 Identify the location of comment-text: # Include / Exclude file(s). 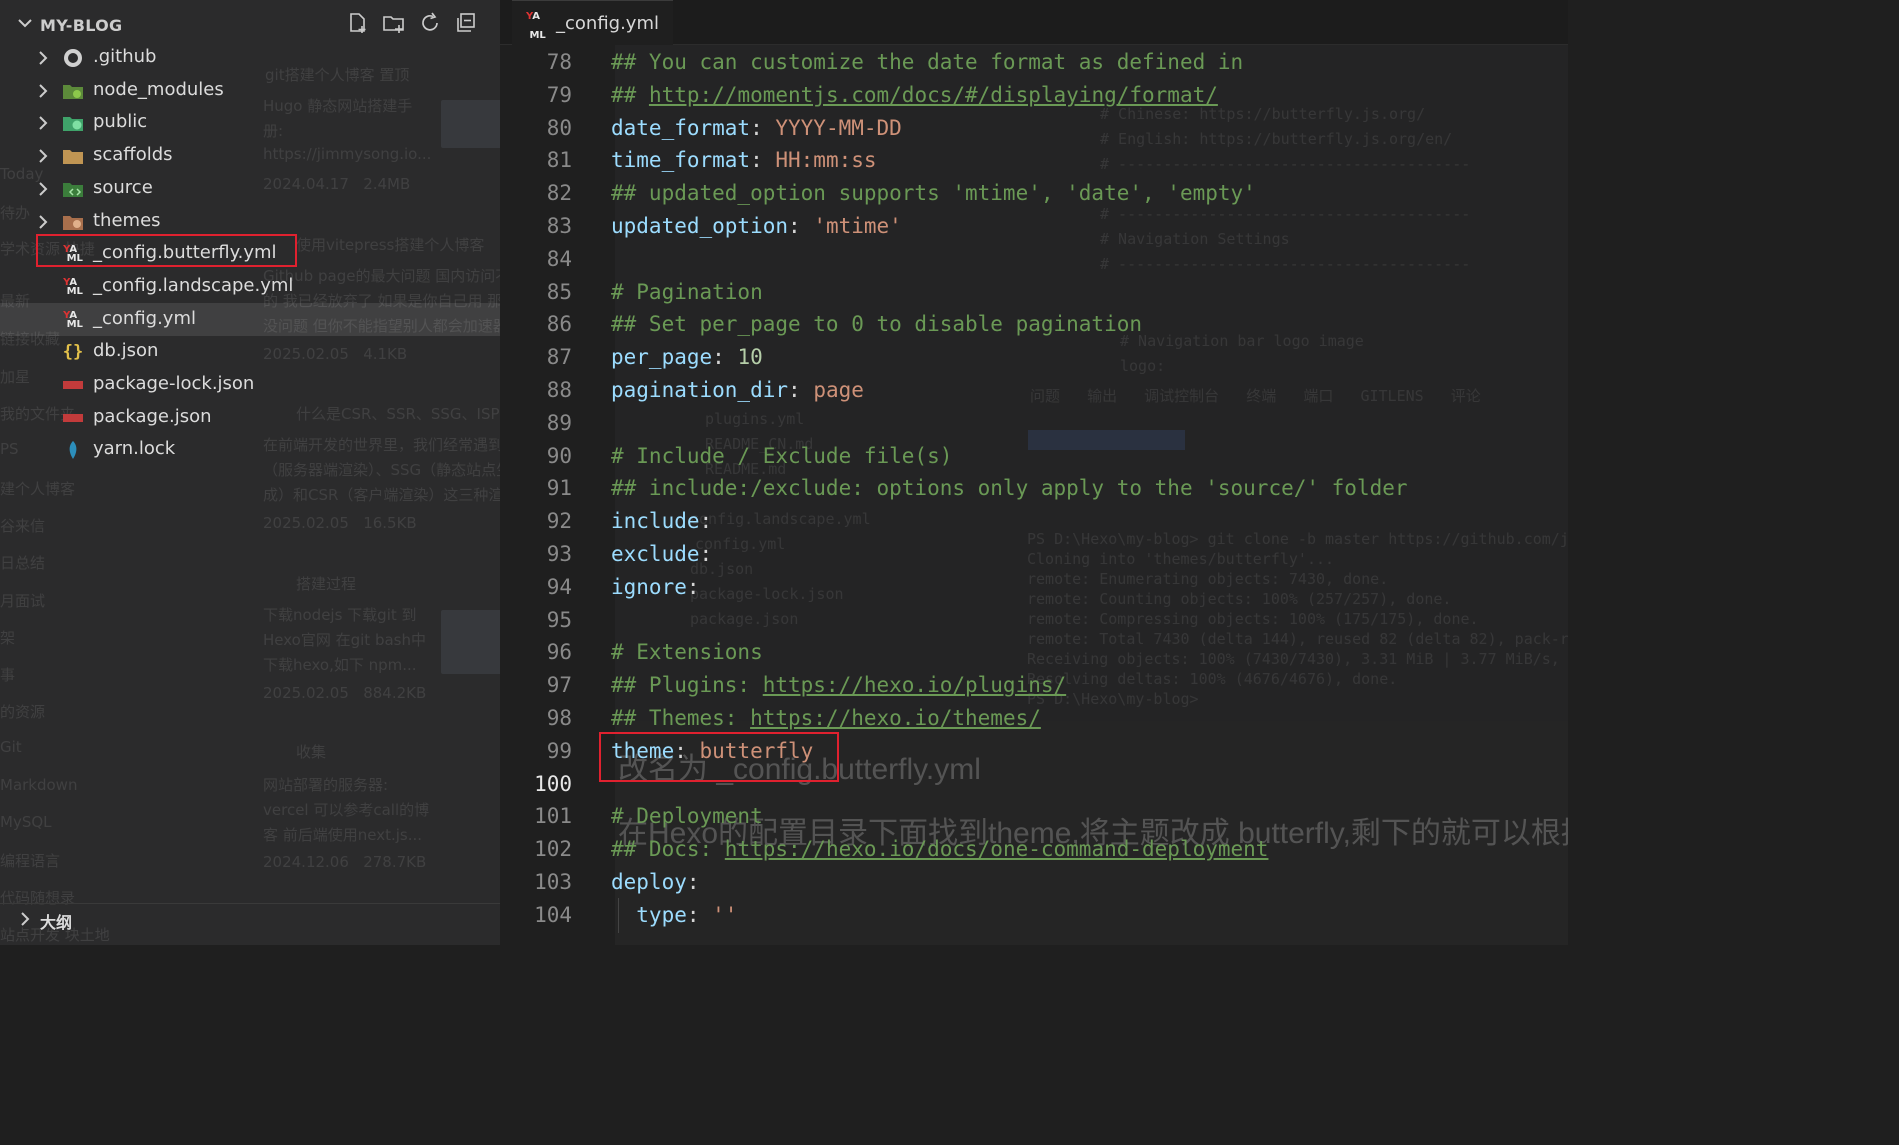
(782, 455).